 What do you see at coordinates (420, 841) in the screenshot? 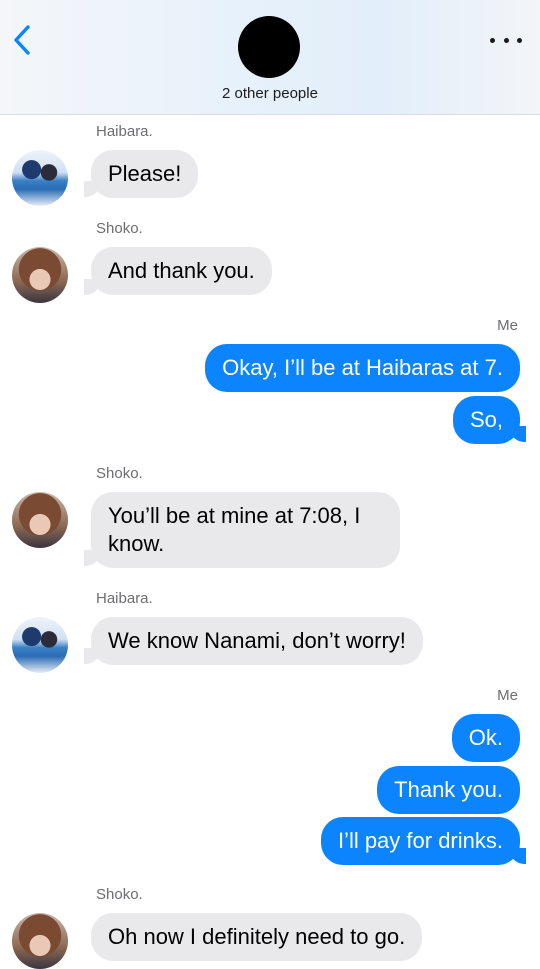
I see `message-bubble-outgoing: I’ll pay for drinks.` at bounding box center [420, 841].